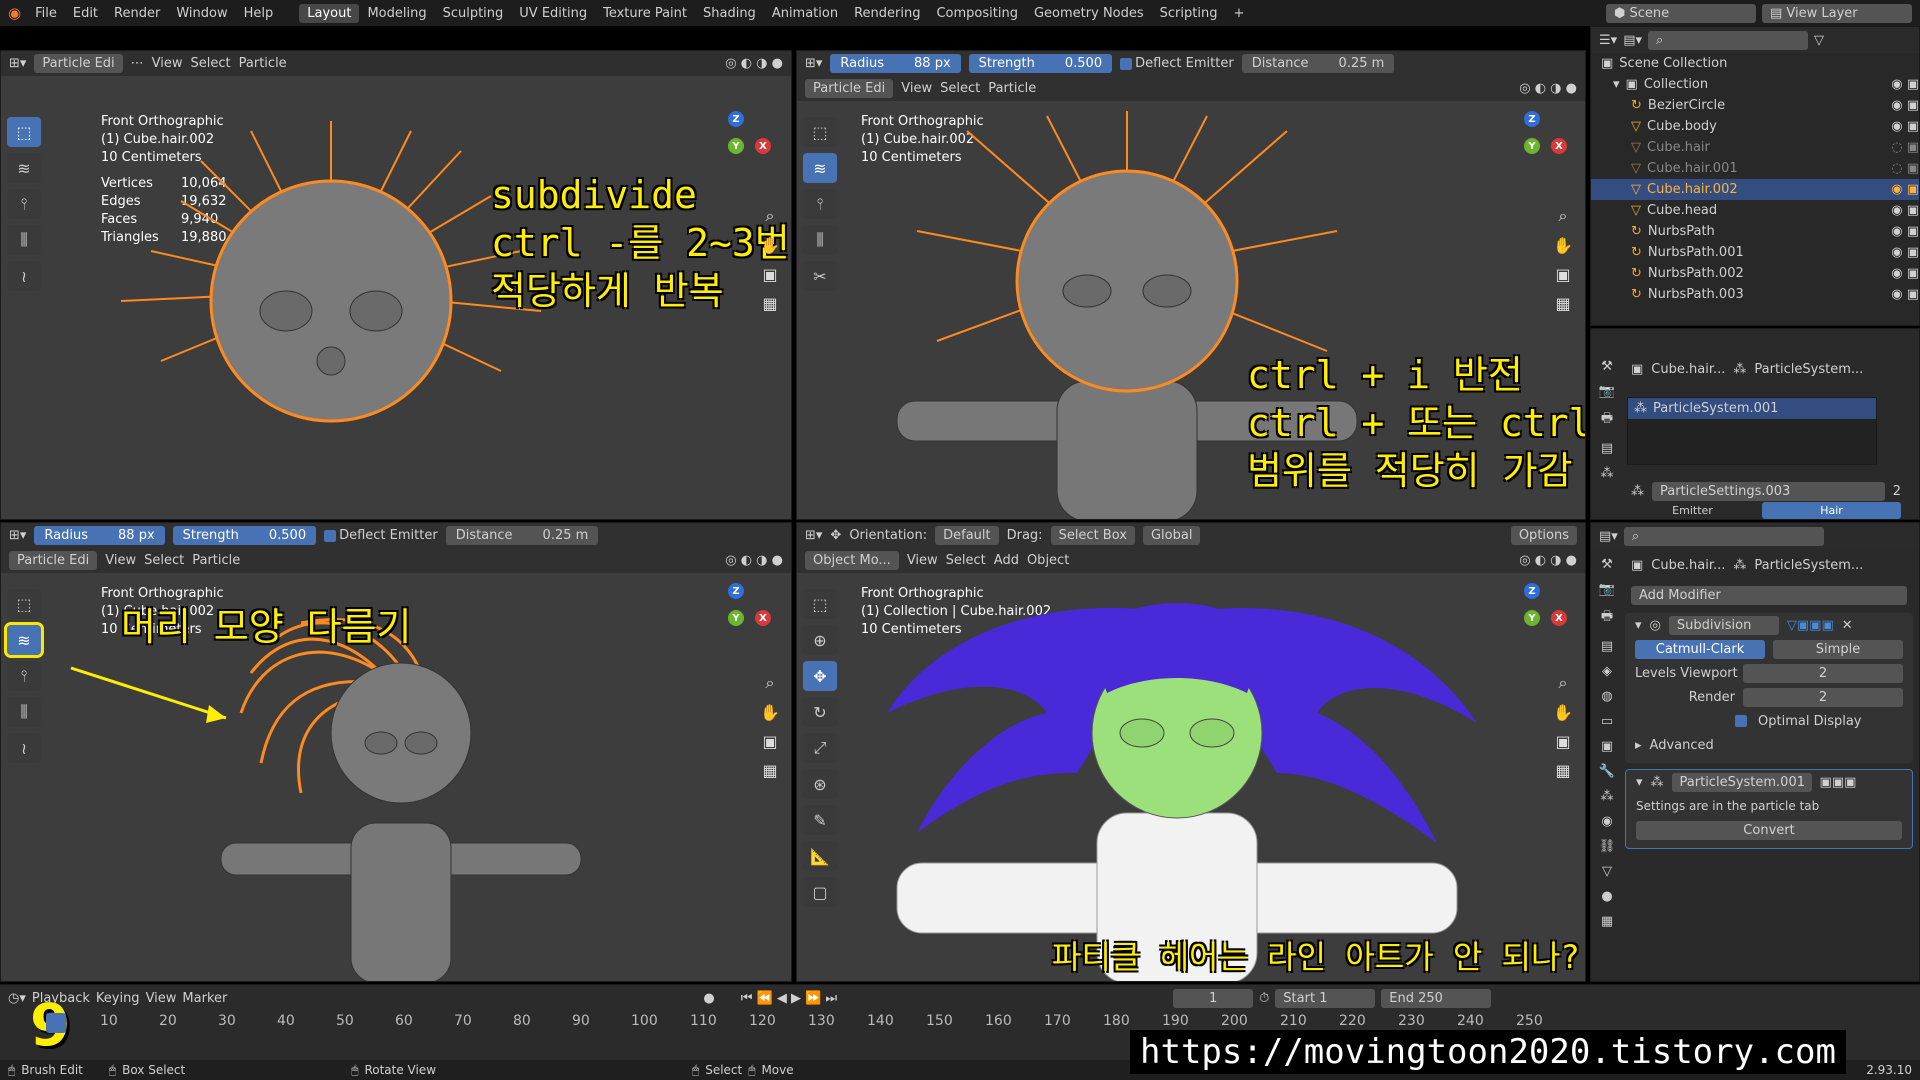 Image resolution: width=1920 pixels, height=1080 pixels. I want to click on mode-selector: Particle Edi, so click(53, 560).